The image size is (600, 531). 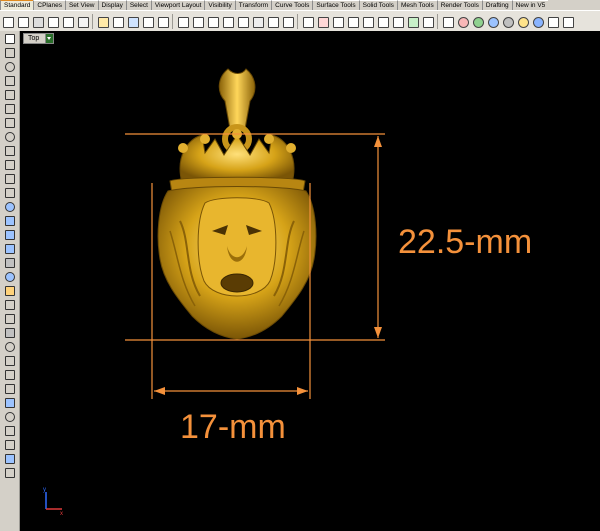 What do you see at coordinates (465, 242) in the screenshot?
I see `height-dimension-label: 22.5-mm` at bounding box center [465, 242].